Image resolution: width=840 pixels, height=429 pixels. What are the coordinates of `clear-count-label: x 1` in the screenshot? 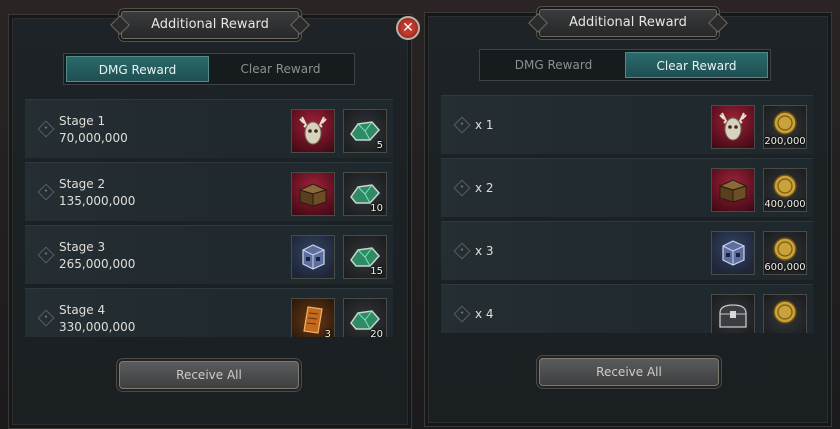 It's located at (484, 125).